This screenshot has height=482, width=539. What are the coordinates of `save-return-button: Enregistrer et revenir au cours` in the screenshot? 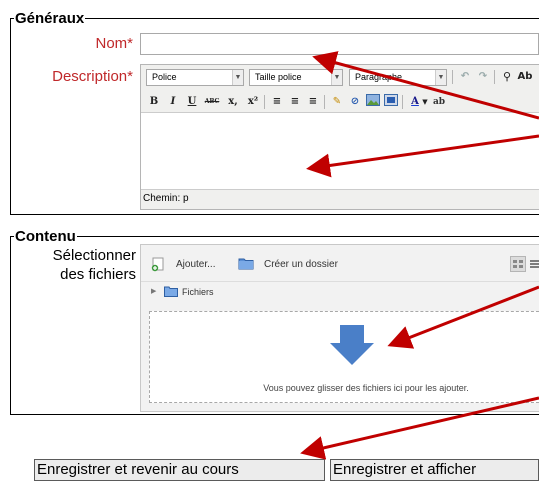 It's located at (179, 470).